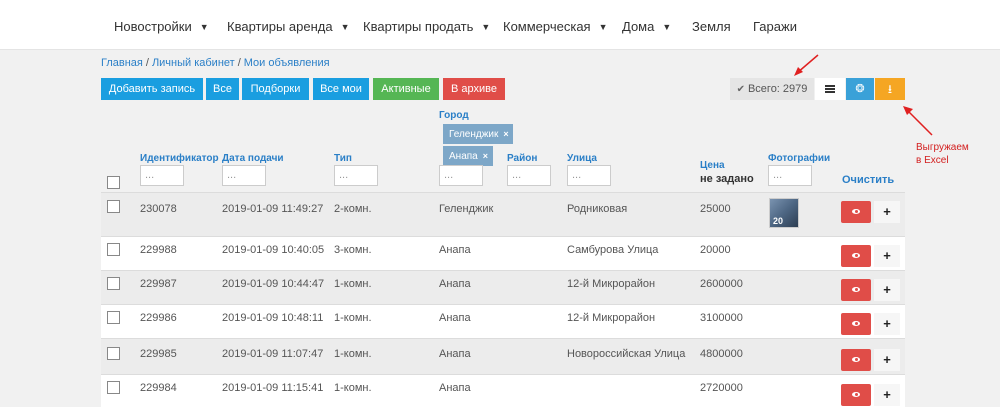 This screenshot has height=407, width=1000. Describe the element at coordinates (343, 158) in the screenshot. I see `type-column-header: Тип` at that location.